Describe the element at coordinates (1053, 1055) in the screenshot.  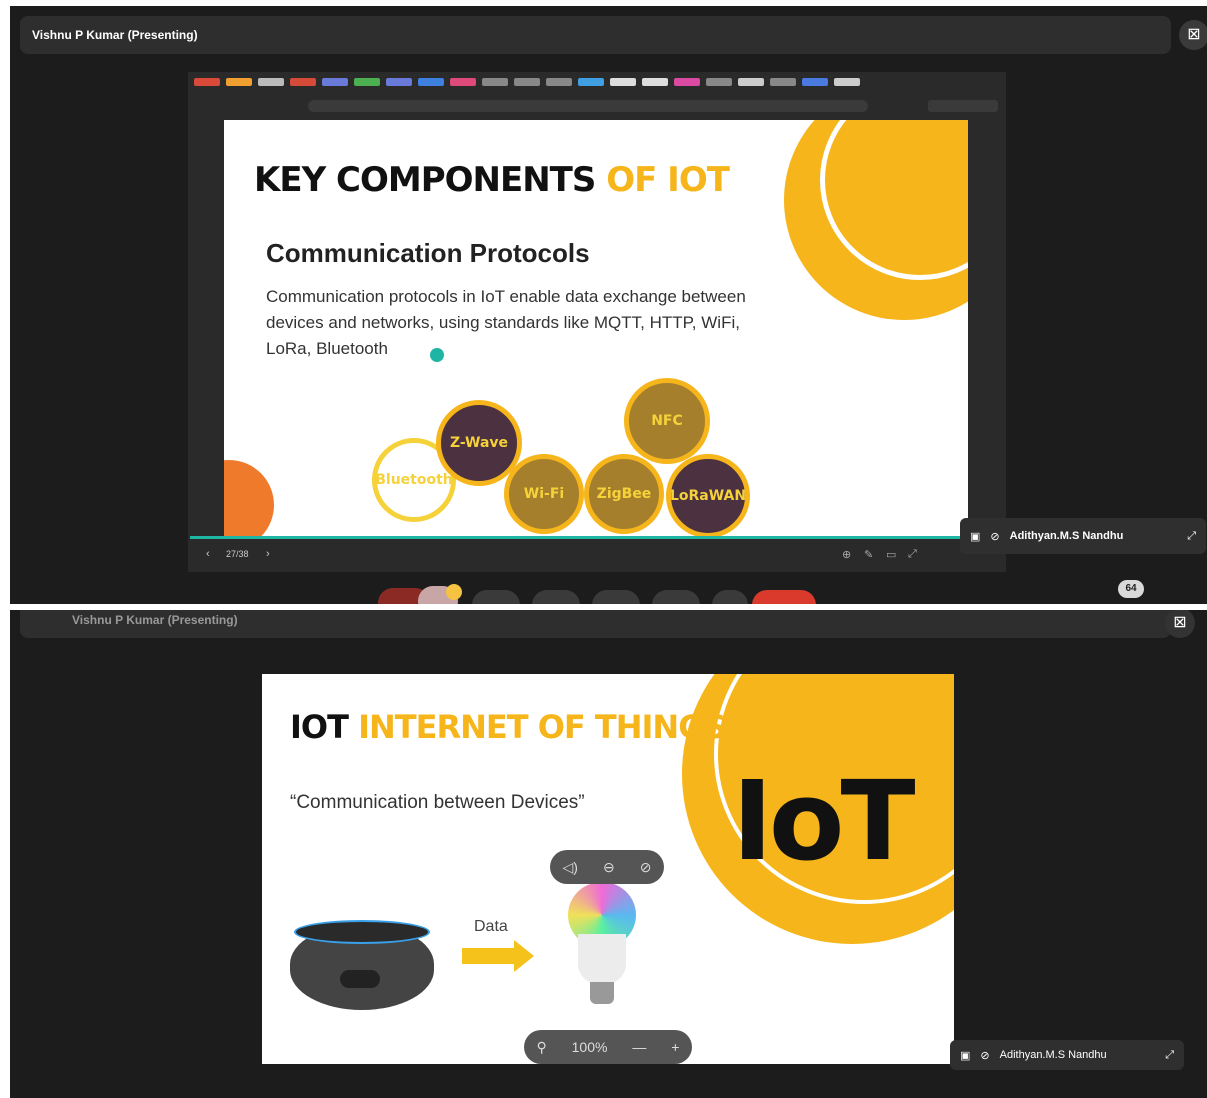
I see `participant-name-bottom: Adithyan.M.S Nandhu` at that location.